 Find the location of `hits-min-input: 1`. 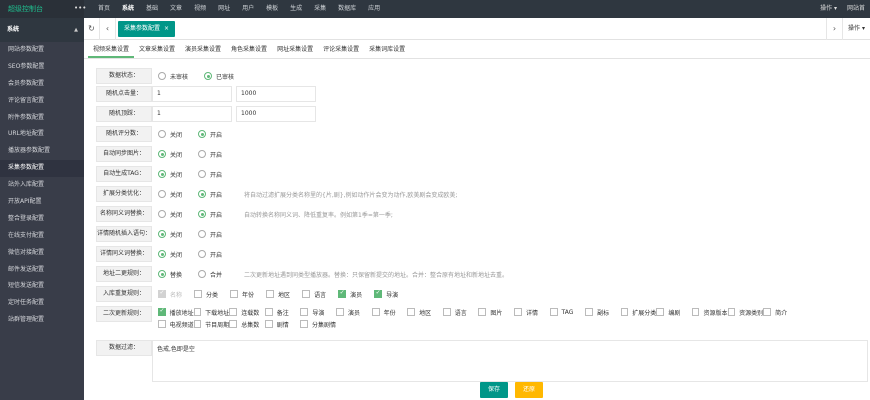

hits-min-input: 1 is located at coordinates (192, 94).